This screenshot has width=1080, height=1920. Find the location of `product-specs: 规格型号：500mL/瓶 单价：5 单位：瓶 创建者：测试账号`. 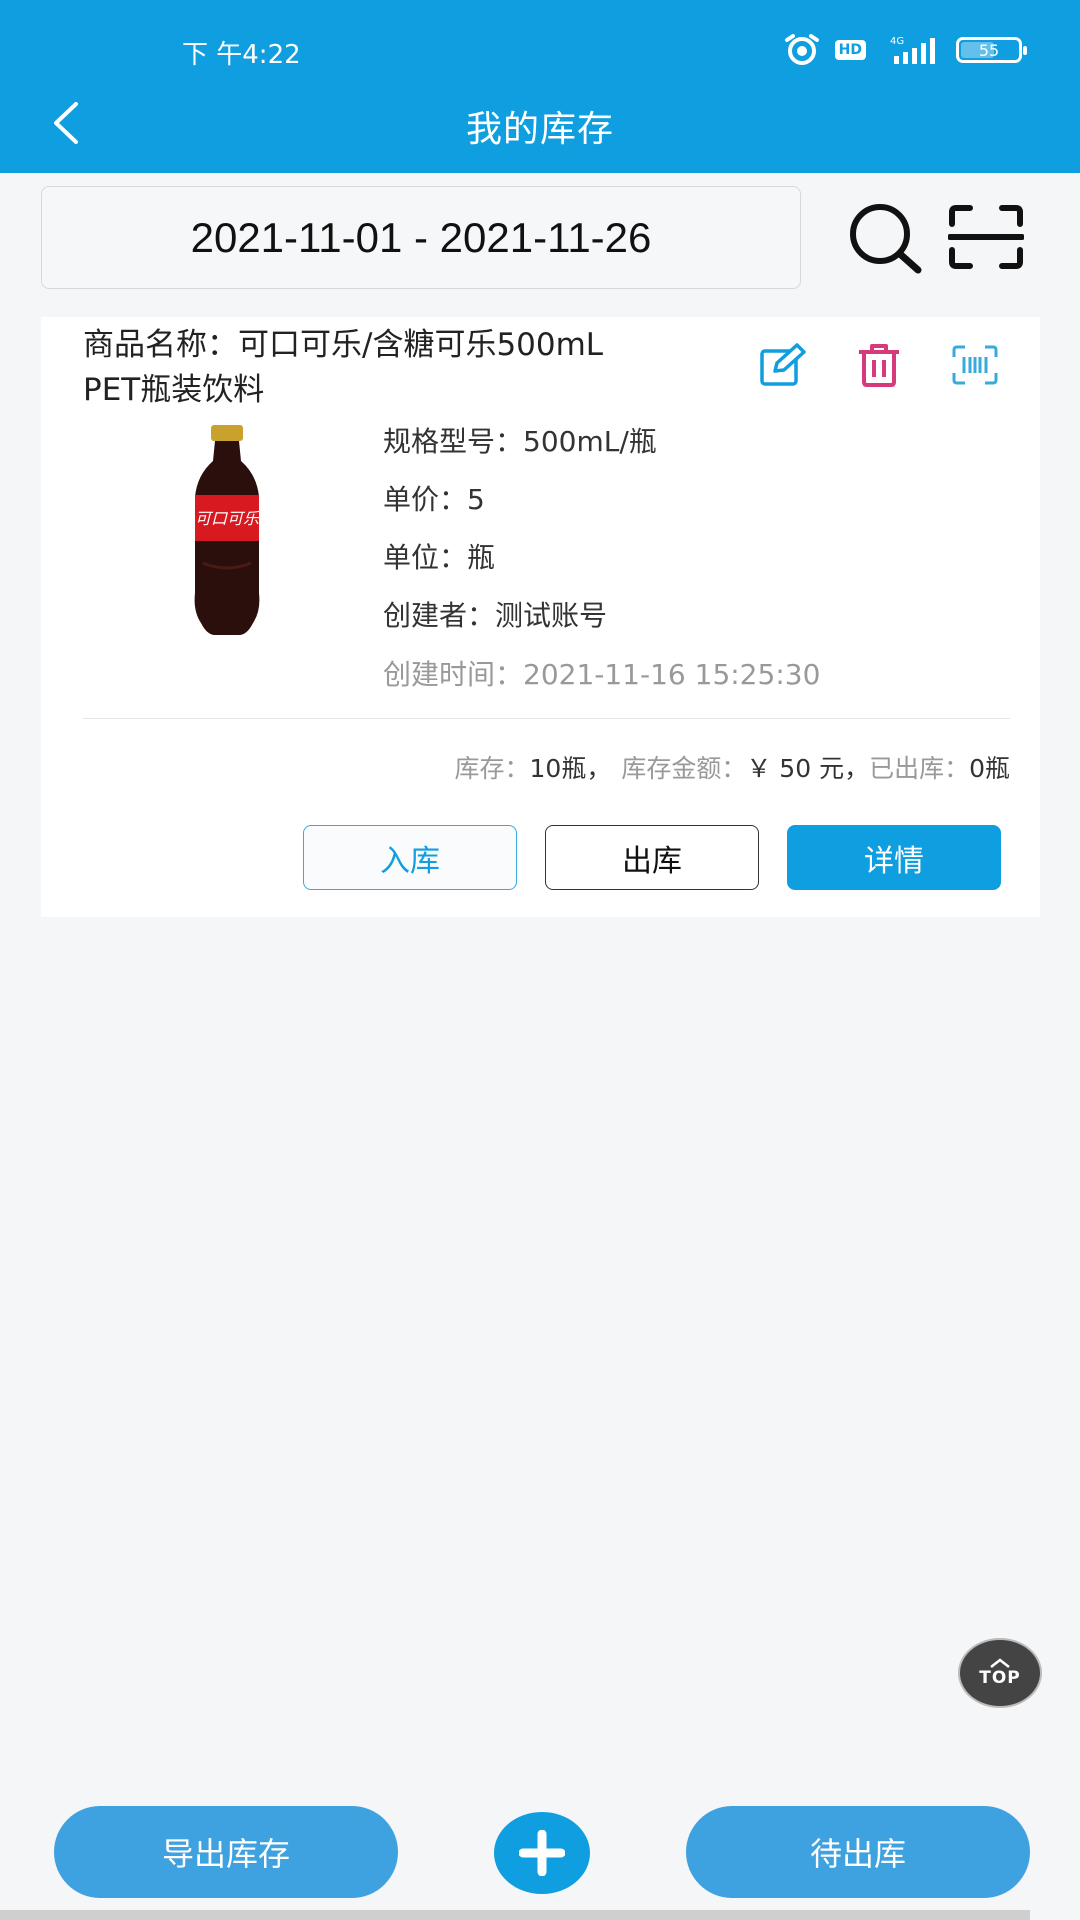

product-specs: 规格型号：500mL/瓶 单价：5 单位：瓶 创建者：测试账号 is located at coordinates (520, 529).